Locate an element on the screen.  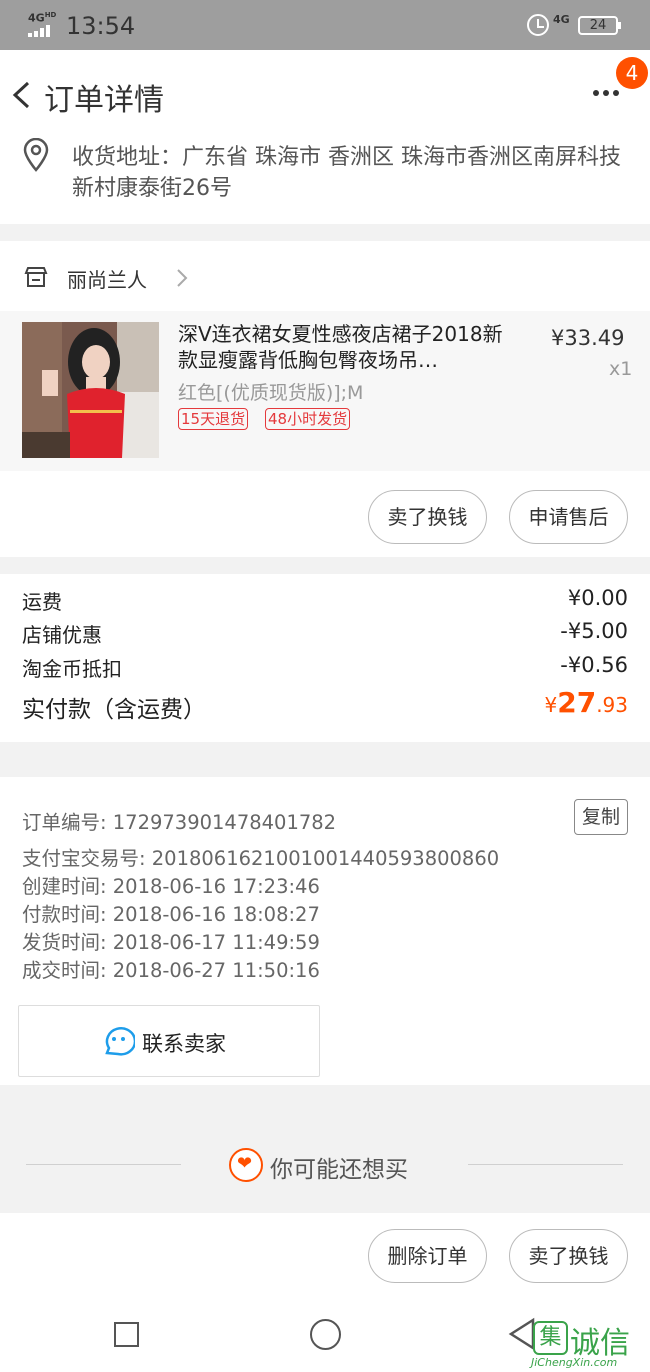
more-icon is located at coordinates (608, 94).